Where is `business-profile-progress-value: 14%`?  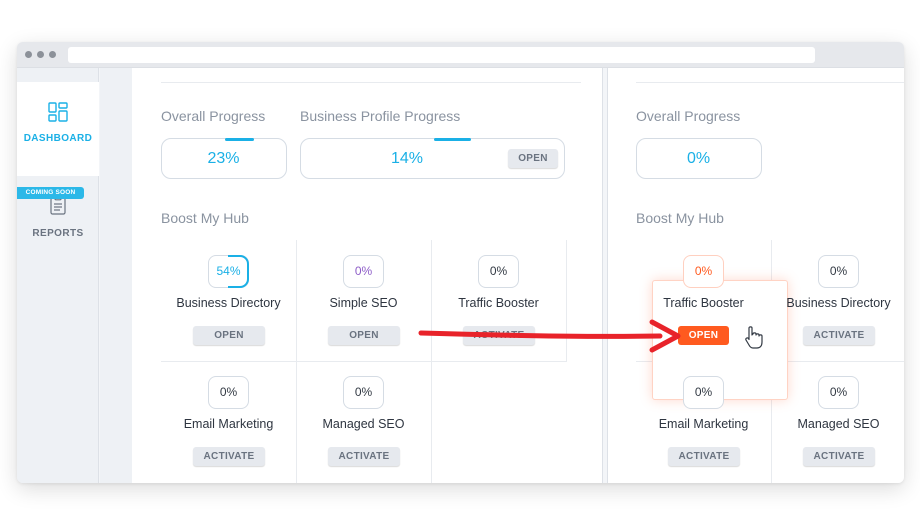
business-profile-progress-value: 14% is located at coordinates (407, 158).